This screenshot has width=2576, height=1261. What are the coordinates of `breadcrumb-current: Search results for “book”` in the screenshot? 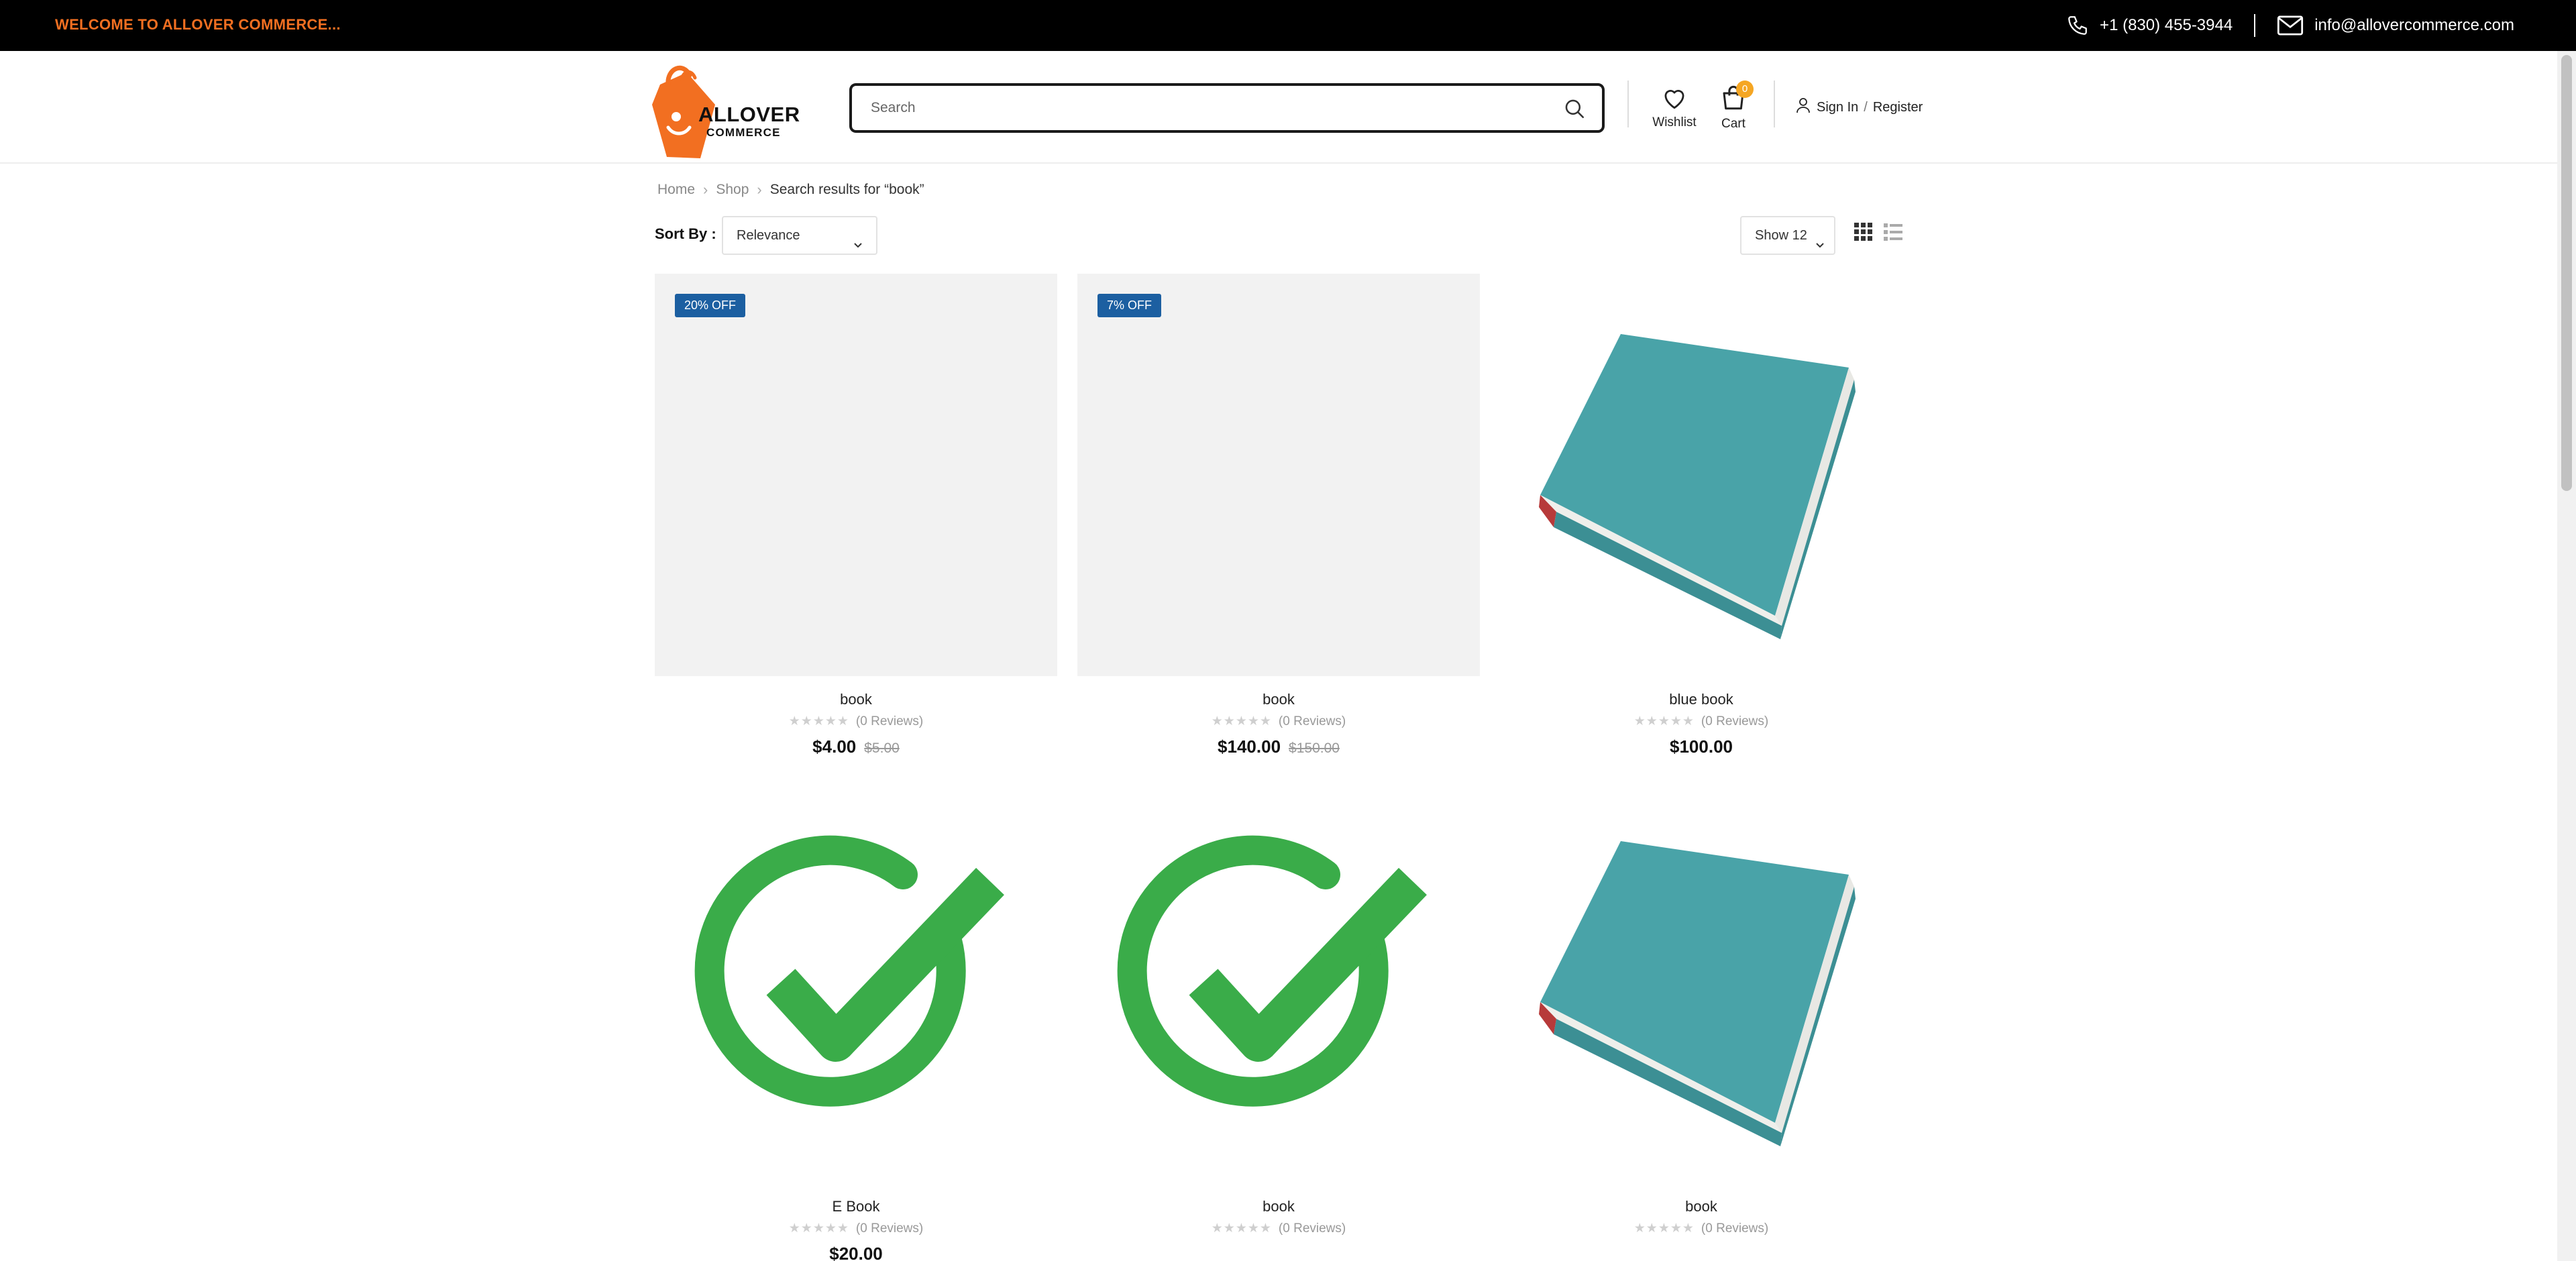 It's located at (846, 190).